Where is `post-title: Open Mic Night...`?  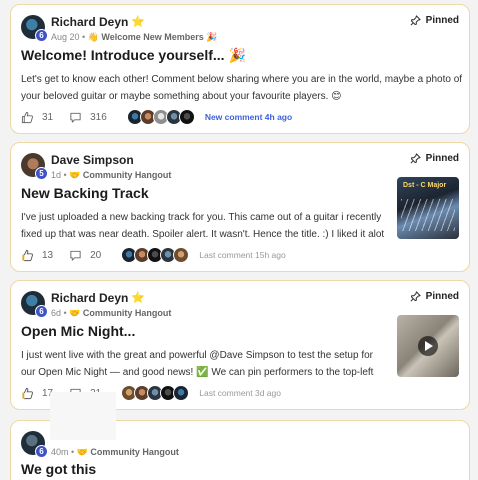 post-title: Open Mic Night... is located at coordinates (78, 331).